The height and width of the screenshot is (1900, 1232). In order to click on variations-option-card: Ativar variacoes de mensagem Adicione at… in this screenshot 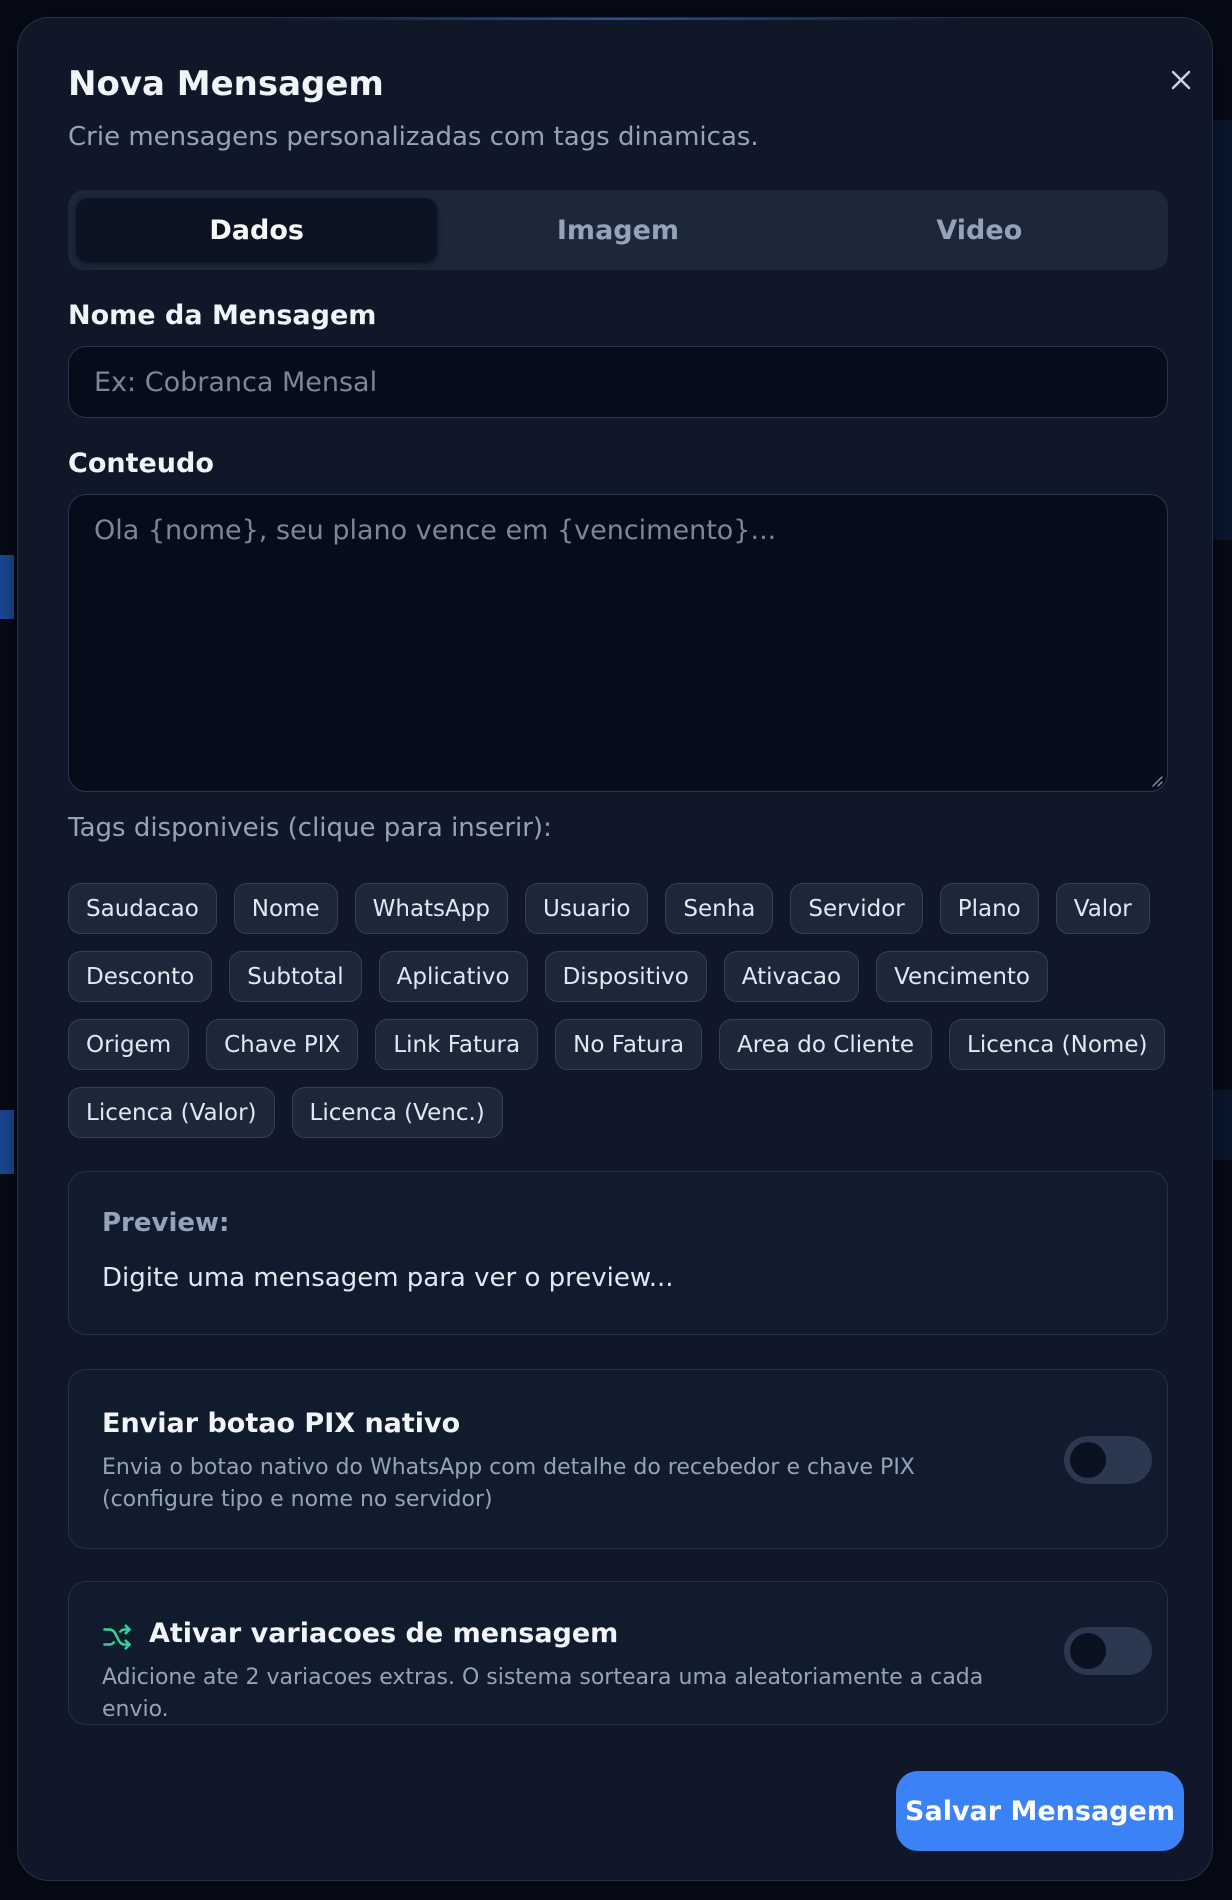, I will do `click(618, 1653)`.